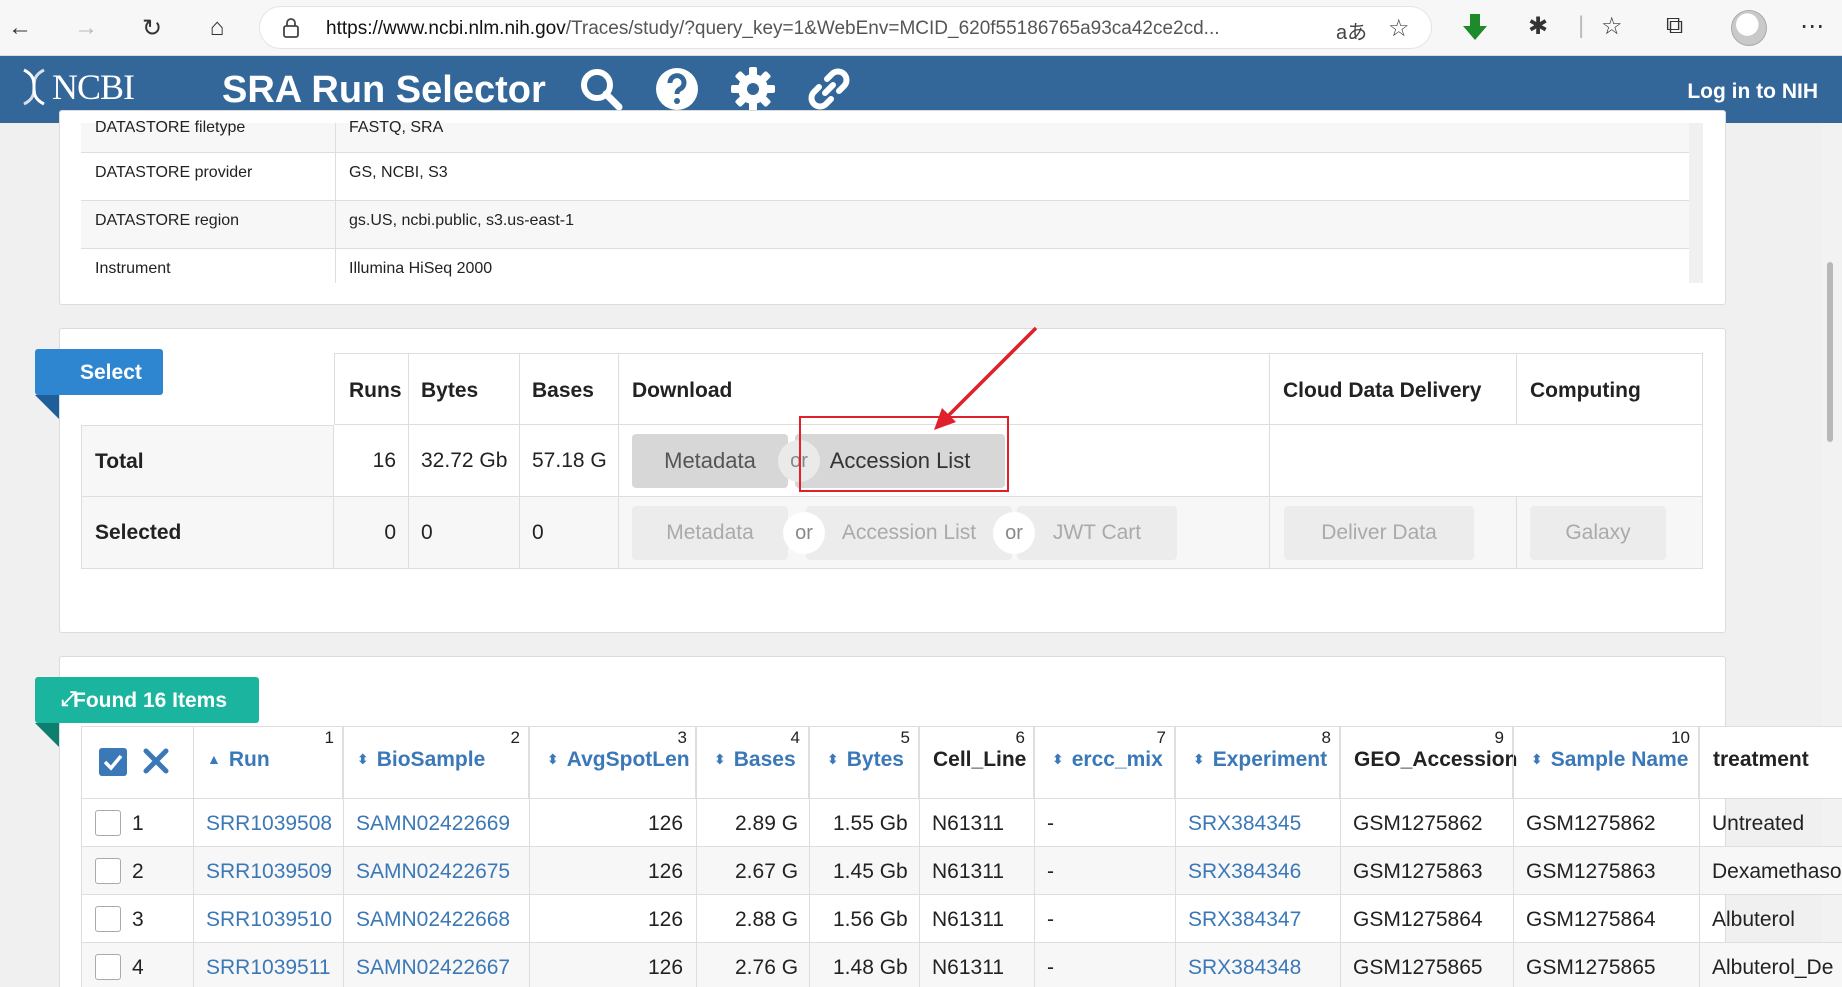 Image resolution: width=1842 pixels, height=987 pixels. Describe the element at coordinates (34, 87) in the screenshot. I see `ncbi-helix-icon` at that location.